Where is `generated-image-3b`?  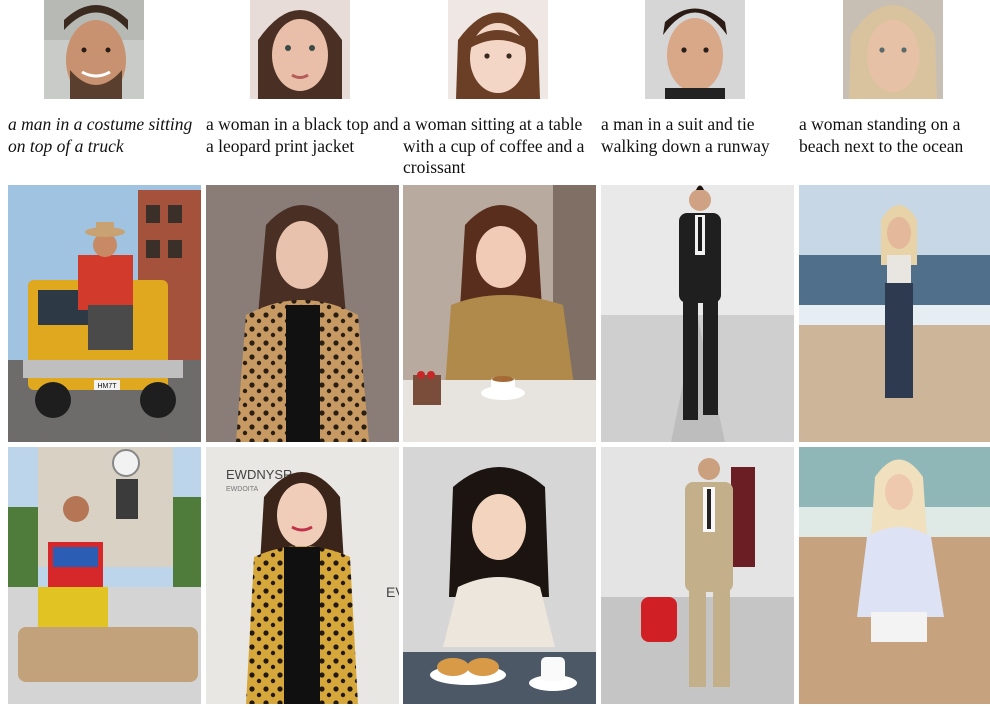
generated-image-3b is located at coordinates (499, 575).